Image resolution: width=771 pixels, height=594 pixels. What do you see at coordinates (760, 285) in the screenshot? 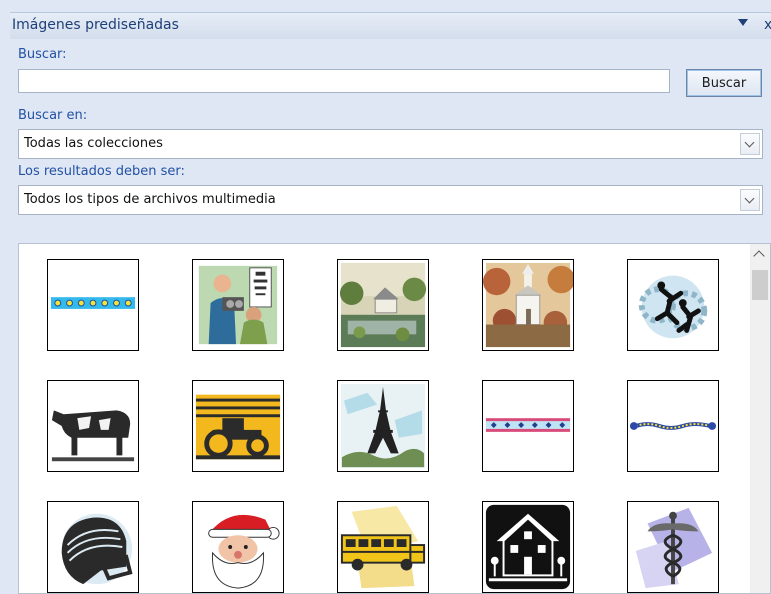
I see `scroll-thumb` at bounding box center [760, 285].